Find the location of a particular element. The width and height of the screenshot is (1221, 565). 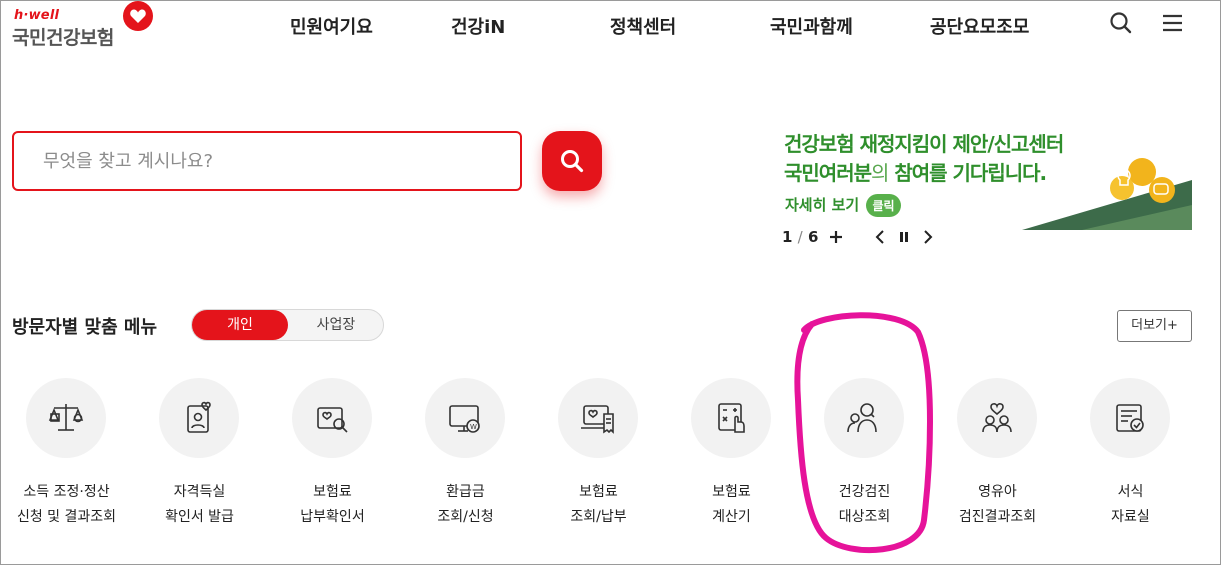

svg-text: W is located at coordinates (473, 427).